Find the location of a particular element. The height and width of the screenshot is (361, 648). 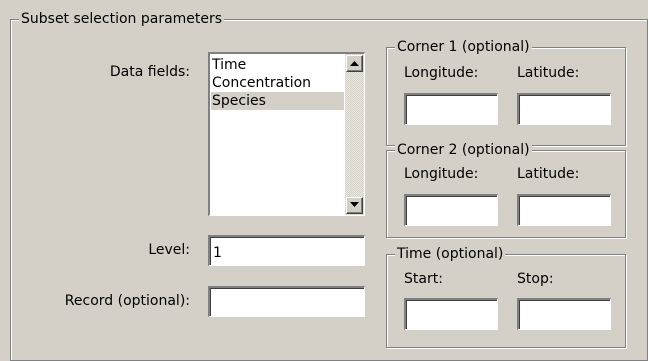

time-stop-input is located at coordinates (564, 314).